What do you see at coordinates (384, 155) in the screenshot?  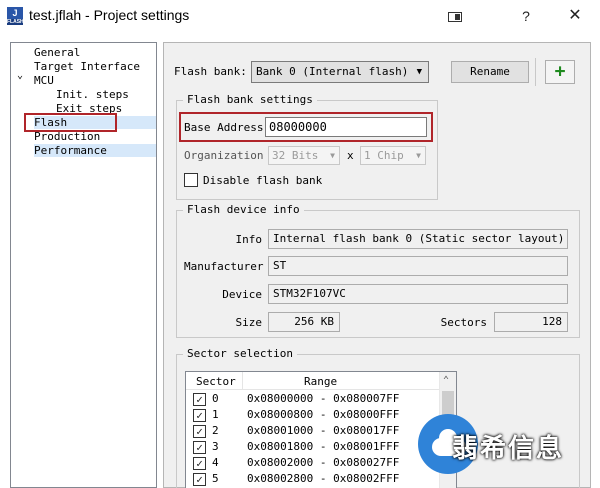 I see `organization-chip-value: 1 Chip` at bounding box center [384, 155].